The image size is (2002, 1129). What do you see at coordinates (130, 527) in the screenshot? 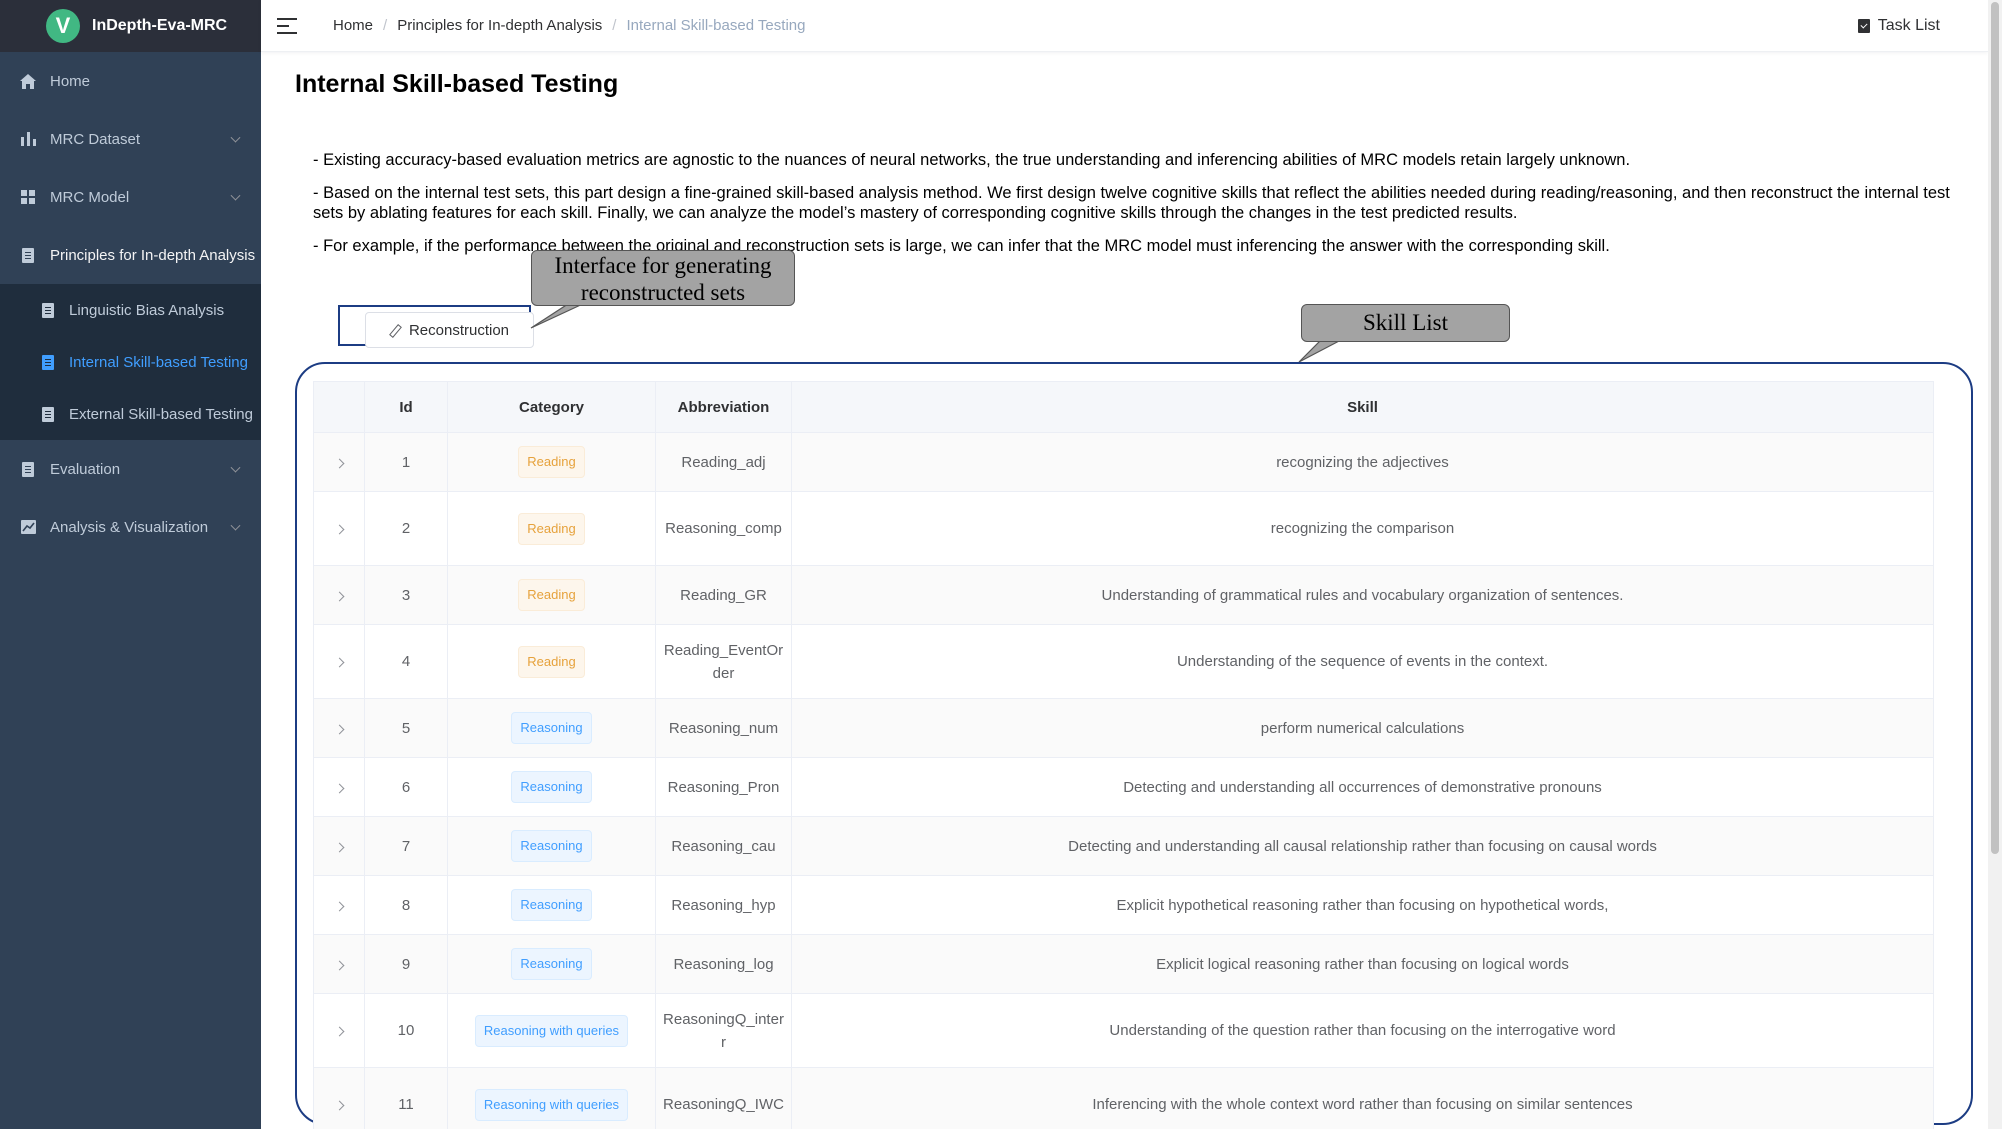
I see `sidebar-item-analysis: Analysis & Visualization` at bounding box center [130, 527].